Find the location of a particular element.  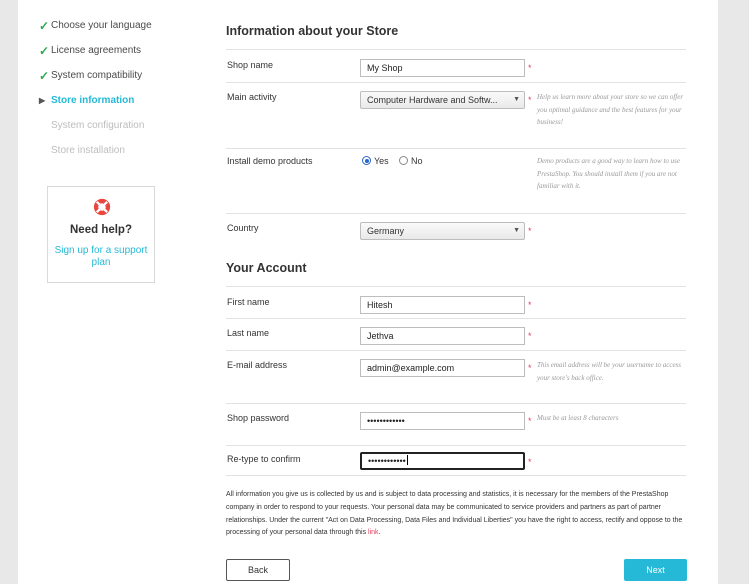

account-heading: Your Account is located at coordinates (266, 268).